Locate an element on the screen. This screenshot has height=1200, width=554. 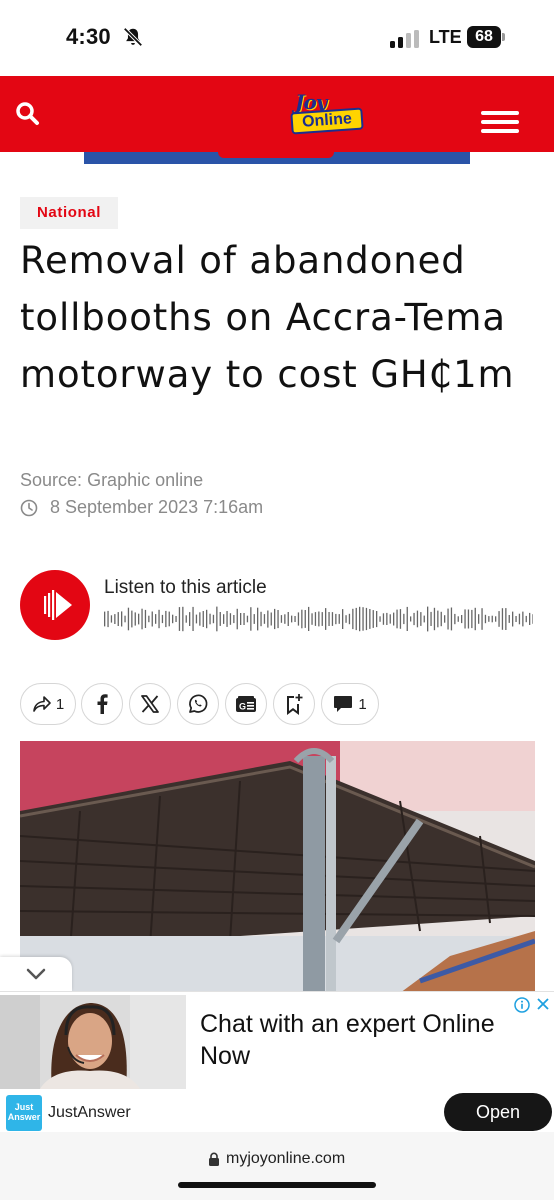
ad-collapse-tab is located at coordinates (36, 974).